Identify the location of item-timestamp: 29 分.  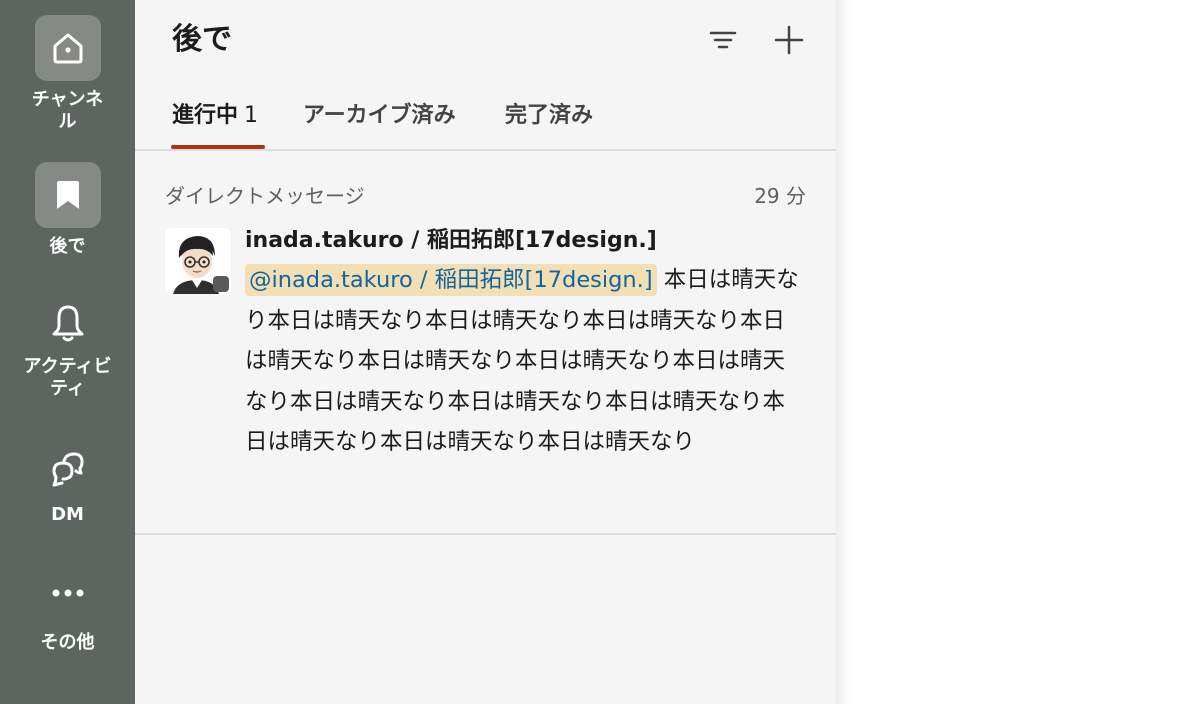
(780, 196).